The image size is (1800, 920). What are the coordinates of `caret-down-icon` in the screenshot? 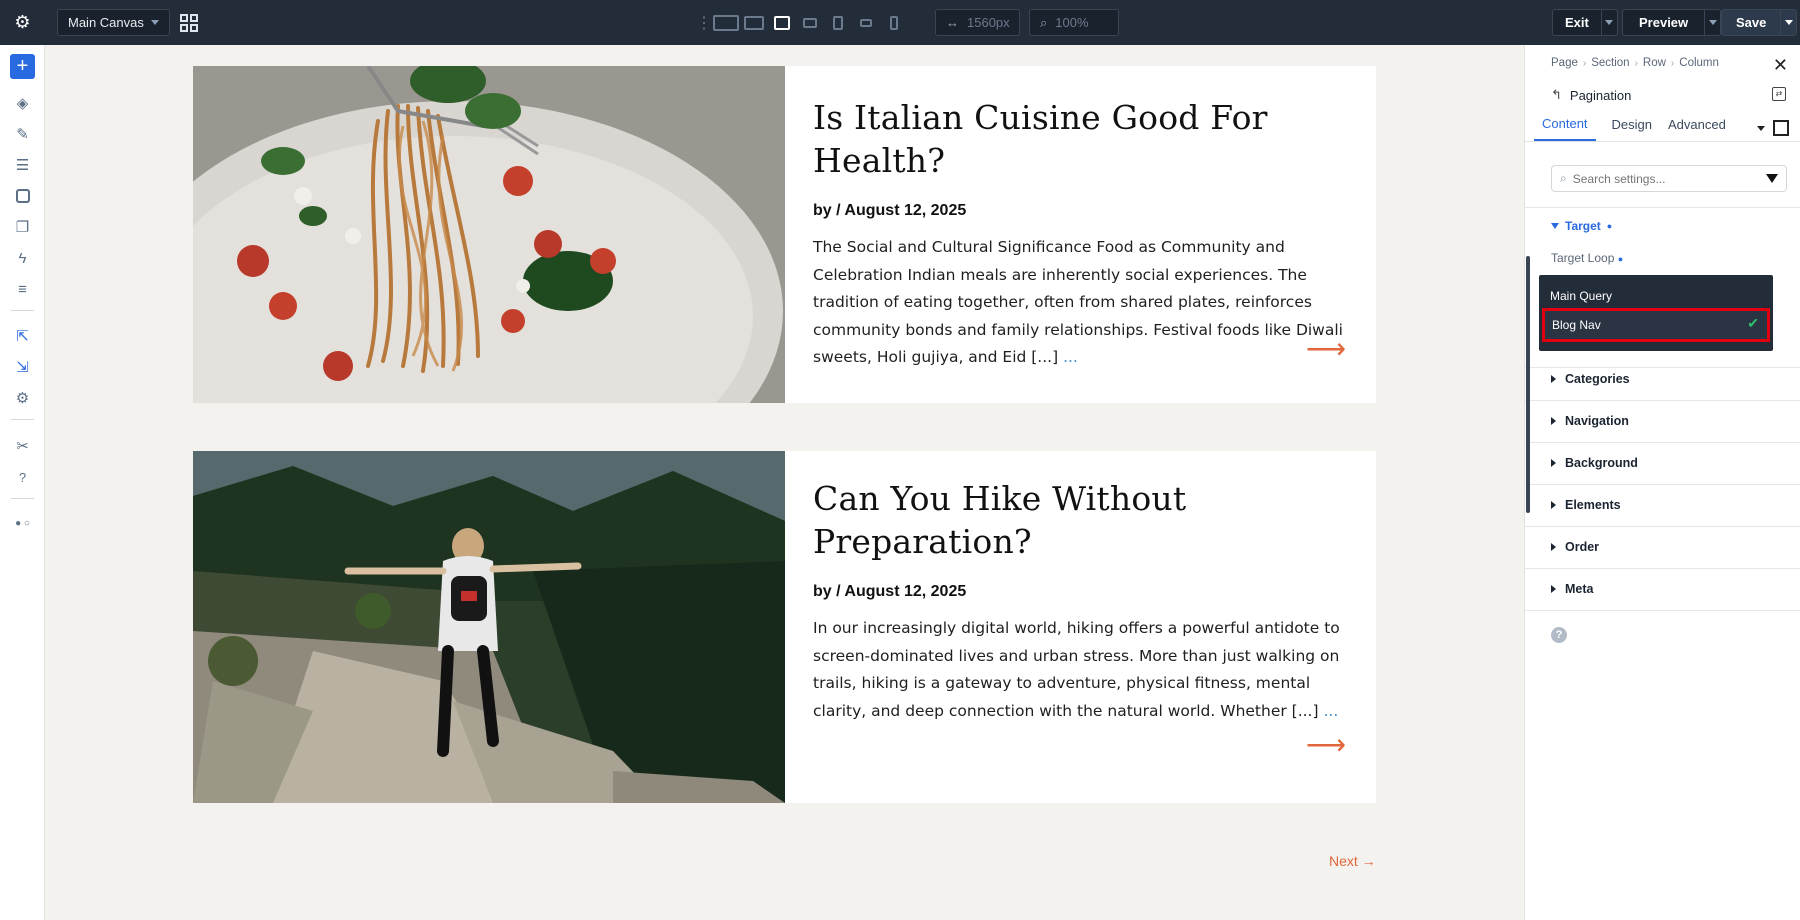 It's located at (1555, 226).